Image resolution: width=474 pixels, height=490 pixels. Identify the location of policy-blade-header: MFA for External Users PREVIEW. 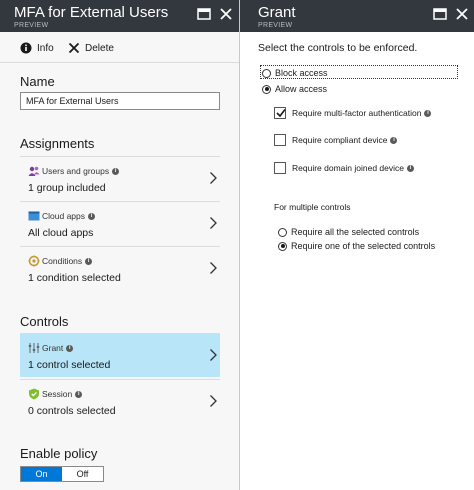
(119, 16).